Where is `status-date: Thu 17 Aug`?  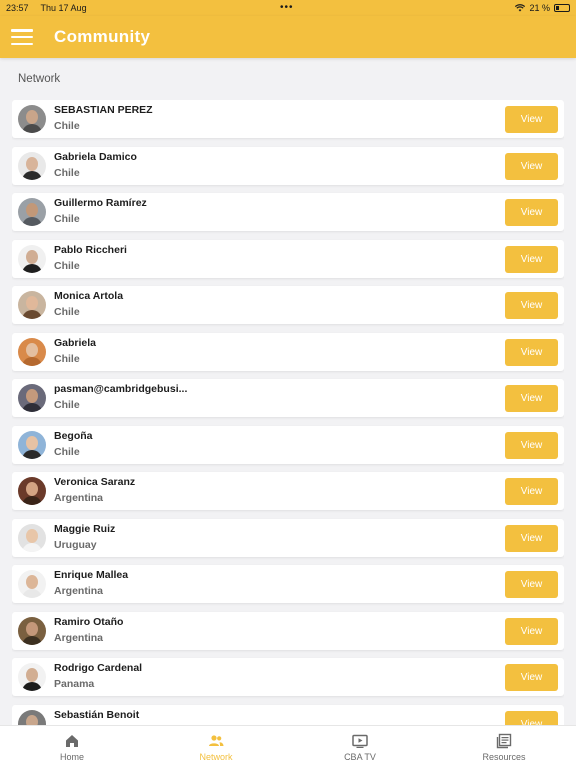
status-date: Thu 17 Aug is located at coordinates (63, 8).